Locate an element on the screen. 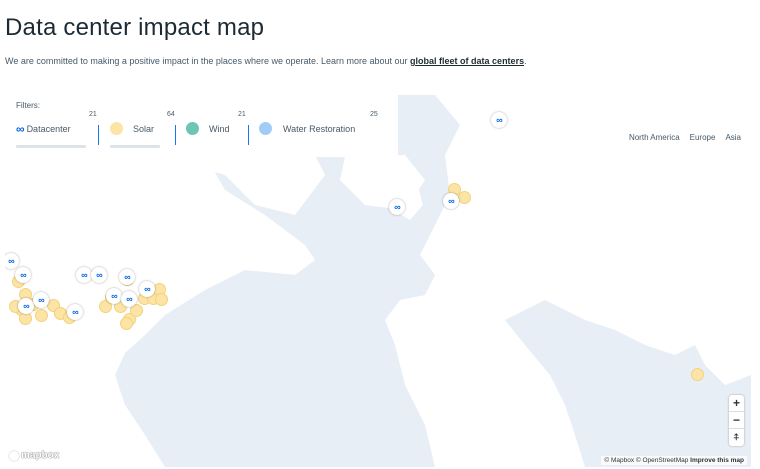 This screenshot has height=469, width=760. region-europe: Europe is located at coordinates (703, 137).